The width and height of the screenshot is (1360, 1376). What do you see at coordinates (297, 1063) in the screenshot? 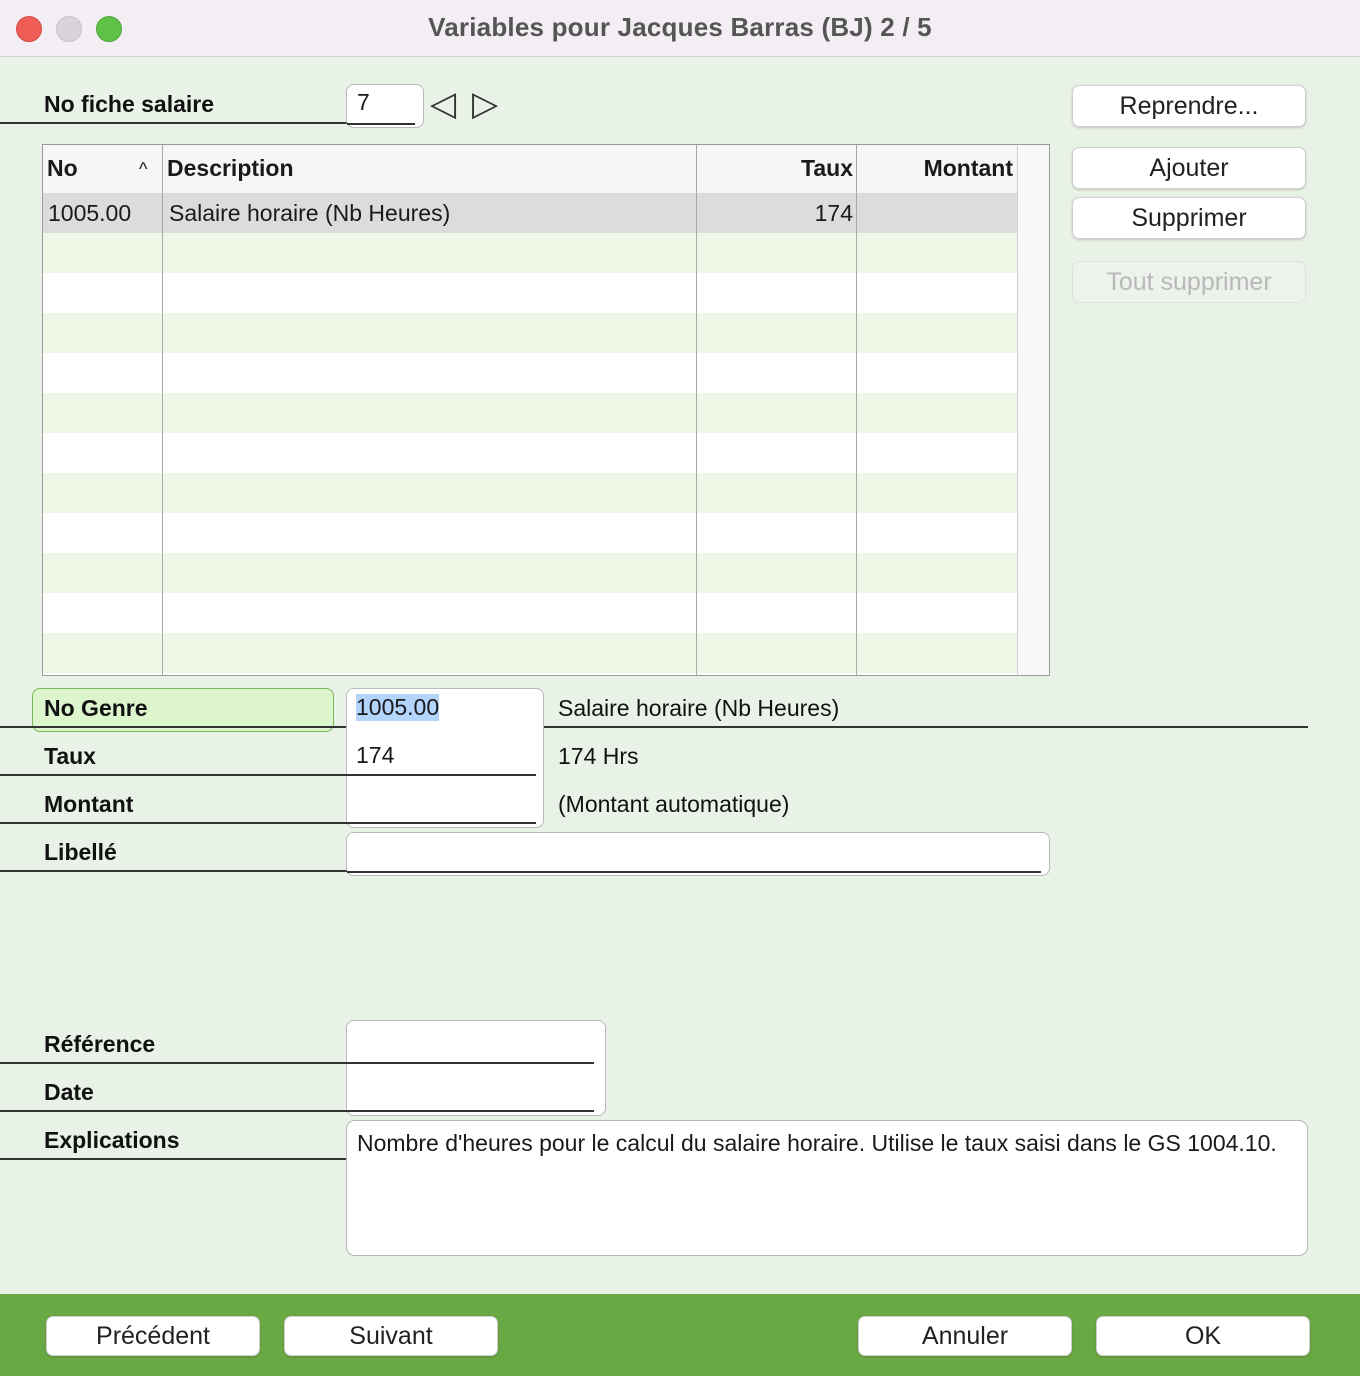
I see `reference-underline` at bounding box center [297, 1063].